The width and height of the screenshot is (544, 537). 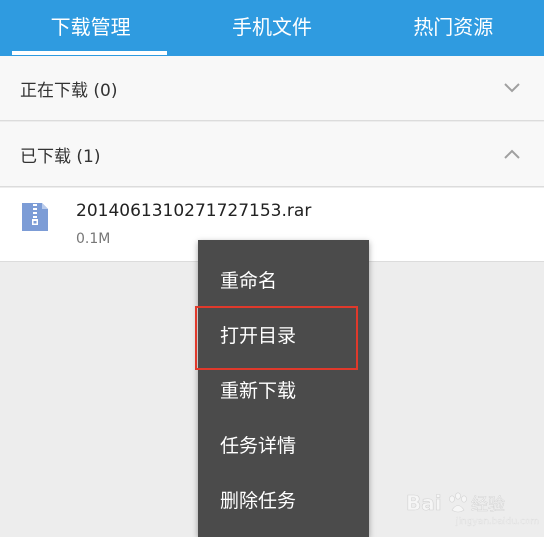 What do you see at coordinates (512, 88) in the screenshot?
I see `chevron-down-icon` at bounding box center [512, 88].